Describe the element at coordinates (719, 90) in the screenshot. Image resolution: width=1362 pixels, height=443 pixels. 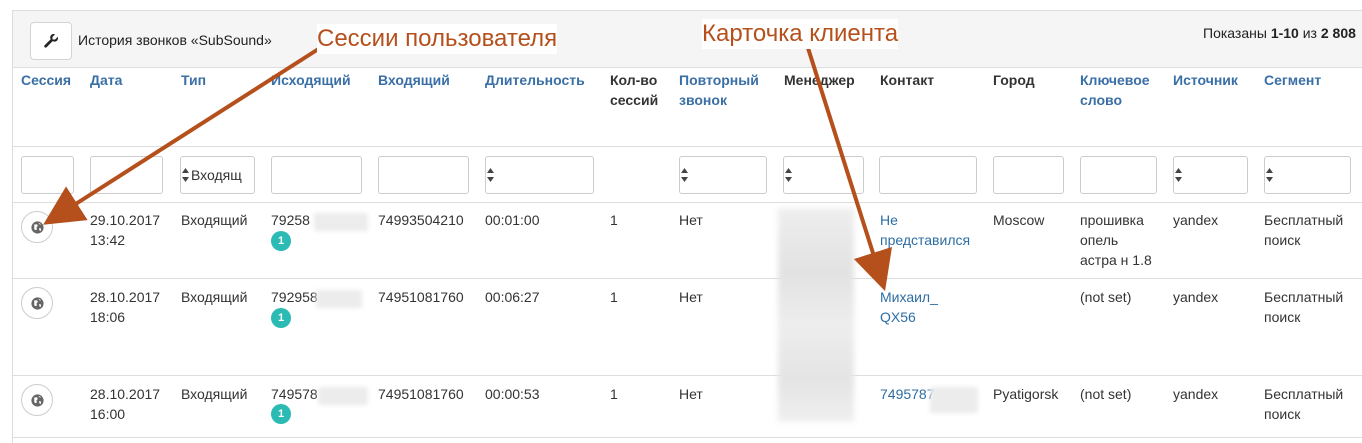
I see `column-repeat-call: Повторный звонок` at that location.